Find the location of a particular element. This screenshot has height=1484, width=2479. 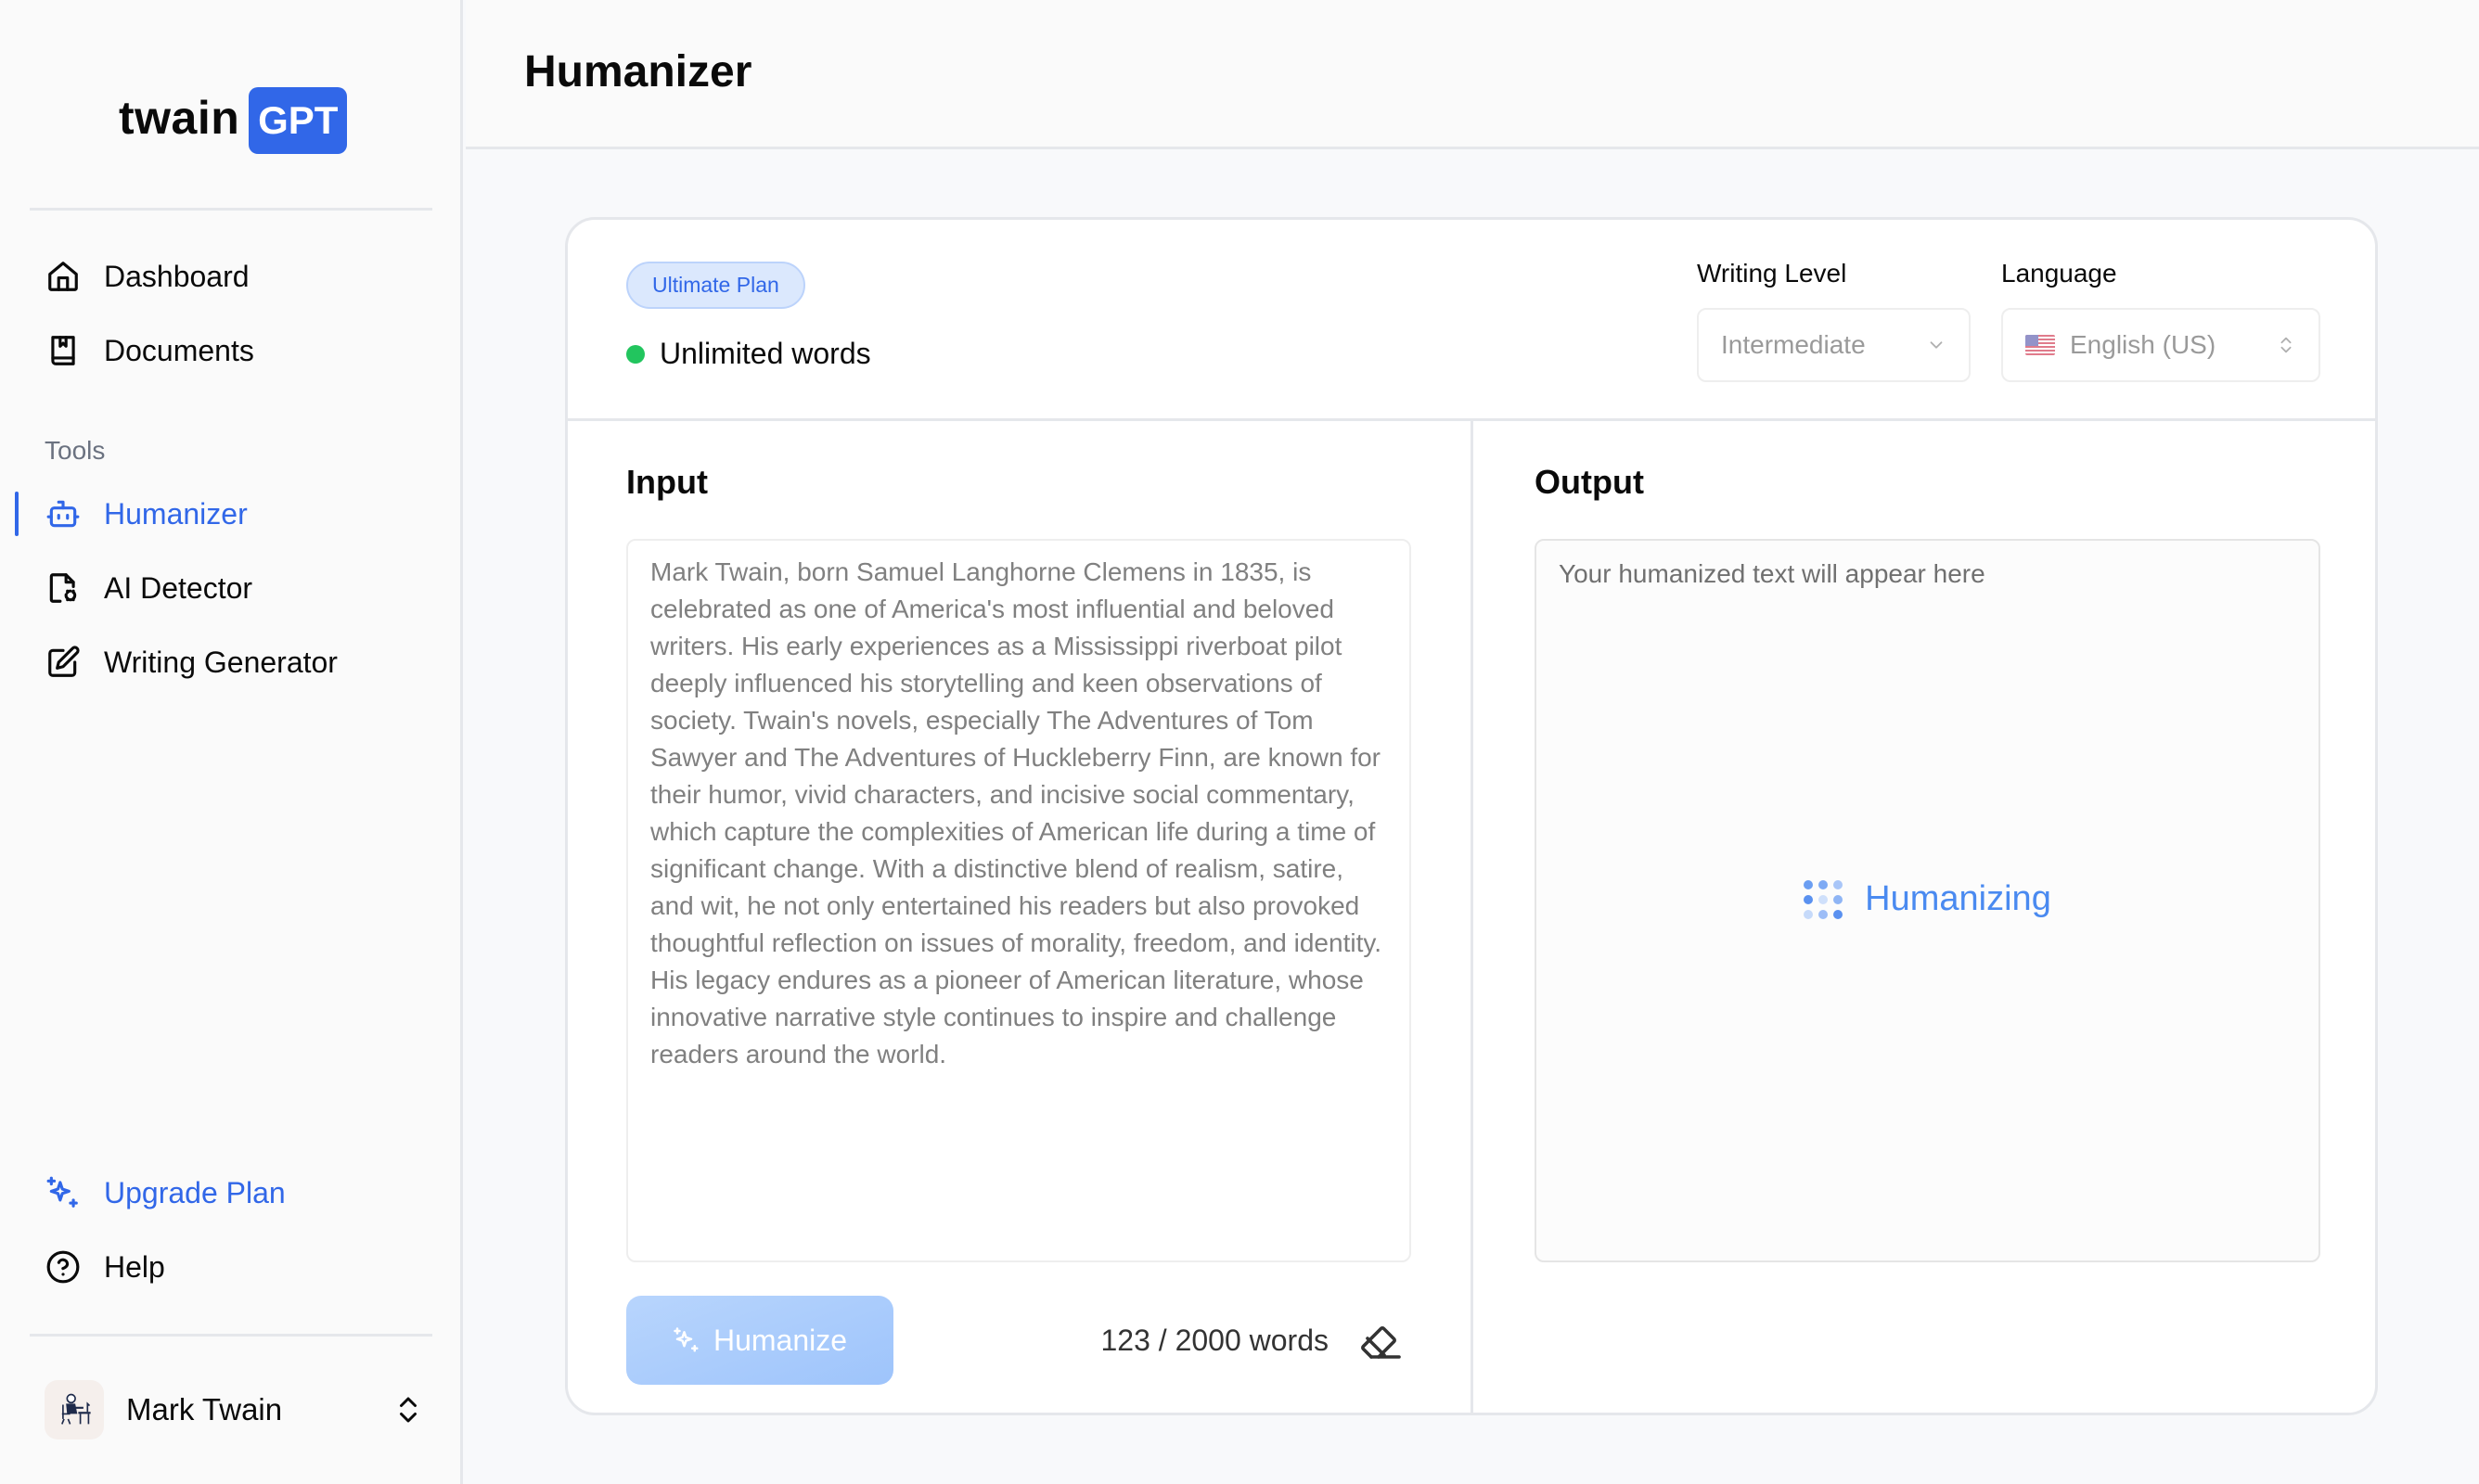

panel-divider is located at coordinates (1472, 917).